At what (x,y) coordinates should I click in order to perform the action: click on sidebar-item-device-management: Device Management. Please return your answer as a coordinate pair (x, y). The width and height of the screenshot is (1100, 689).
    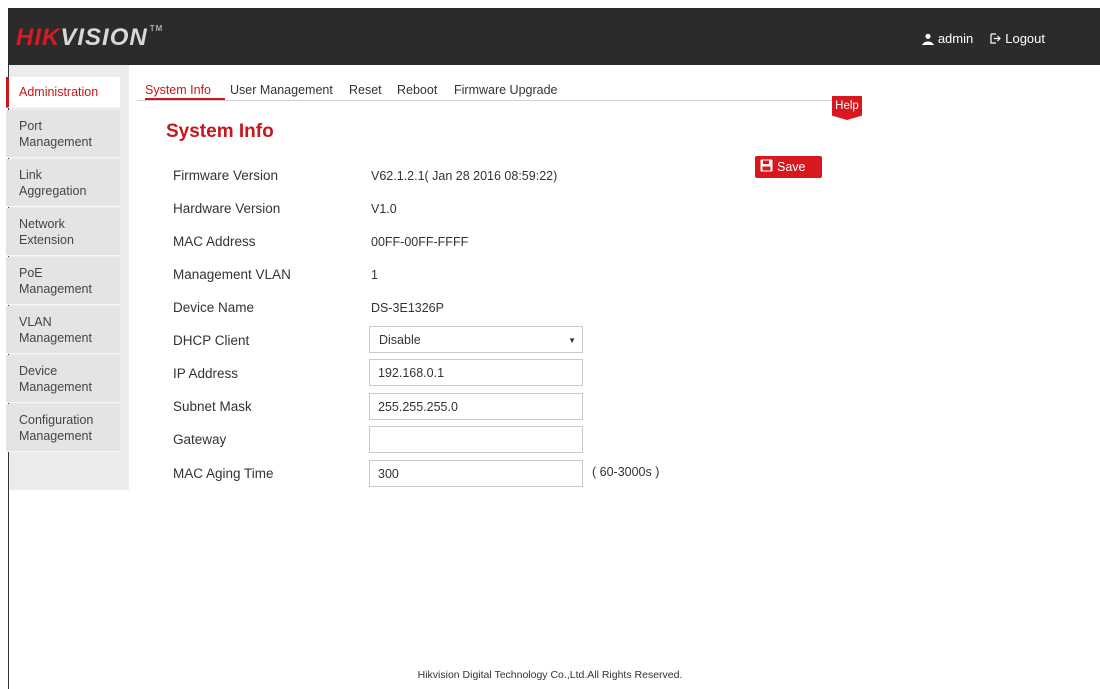
    Looking at the image, I should click on (63, 379).